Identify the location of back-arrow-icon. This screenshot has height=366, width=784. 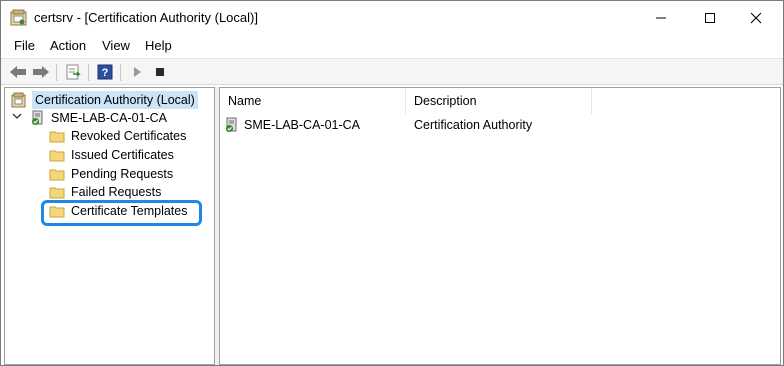
(18, 72).